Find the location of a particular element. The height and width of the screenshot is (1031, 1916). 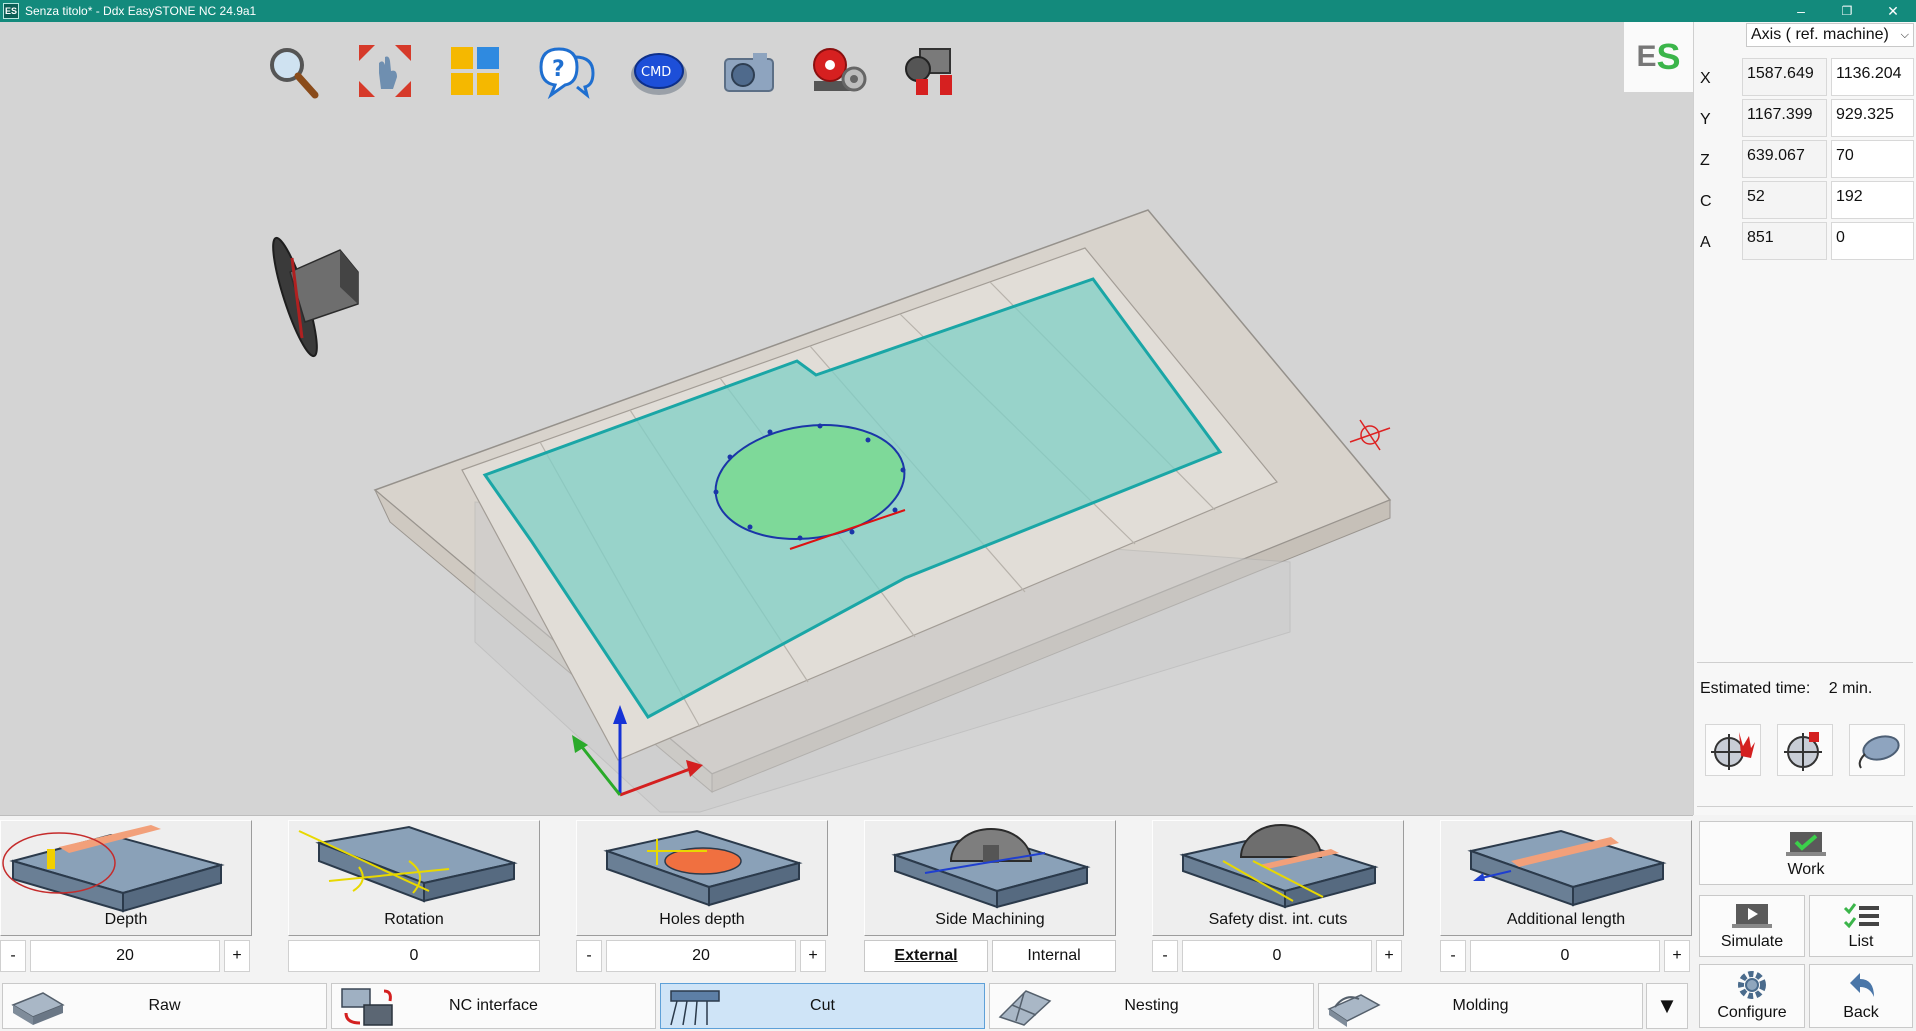

simulate-button: Simulate is located at coordinates (1752, 926).